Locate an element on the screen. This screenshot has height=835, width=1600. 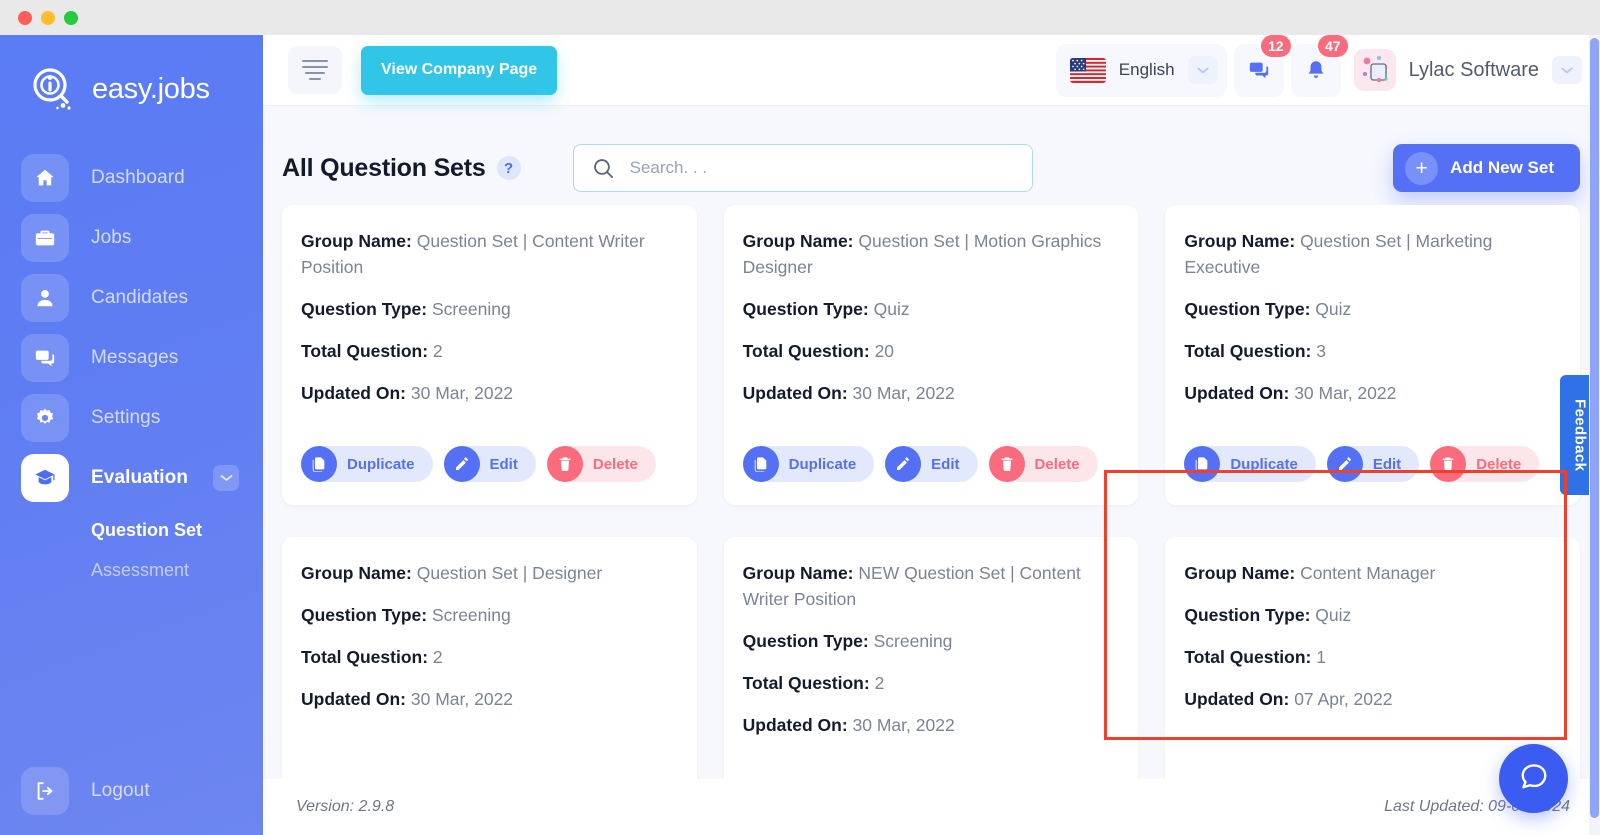
sidebar-item-settings: Settings is located at coordinates (131, 418).